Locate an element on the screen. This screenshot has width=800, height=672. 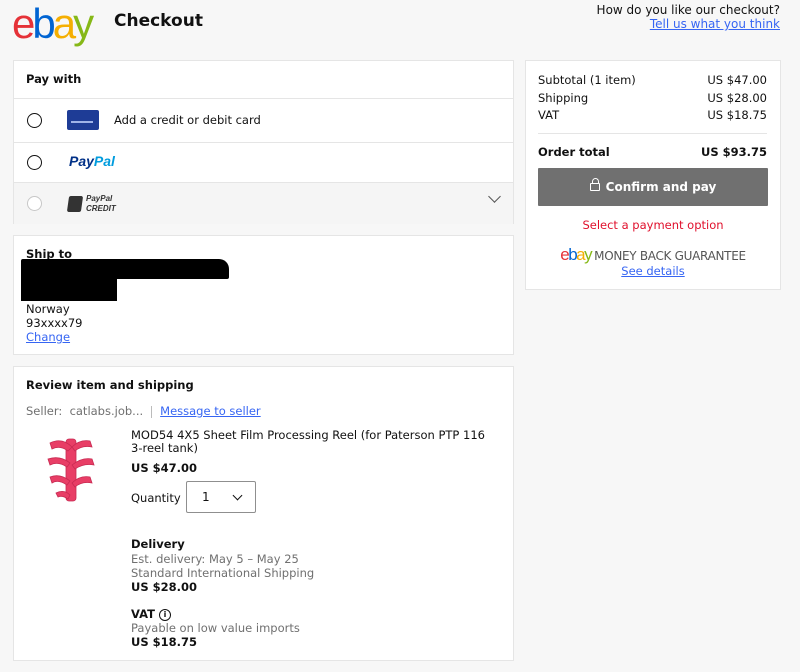
shipping-value: US $28.00 is located at coordinates (737, 98).